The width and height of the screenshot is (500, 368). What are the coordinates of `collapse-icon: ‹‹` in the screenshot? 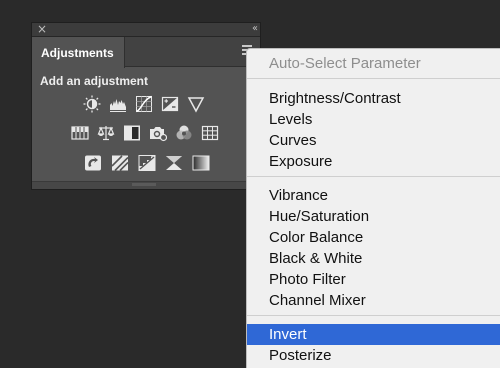 It's located at (255, 29).